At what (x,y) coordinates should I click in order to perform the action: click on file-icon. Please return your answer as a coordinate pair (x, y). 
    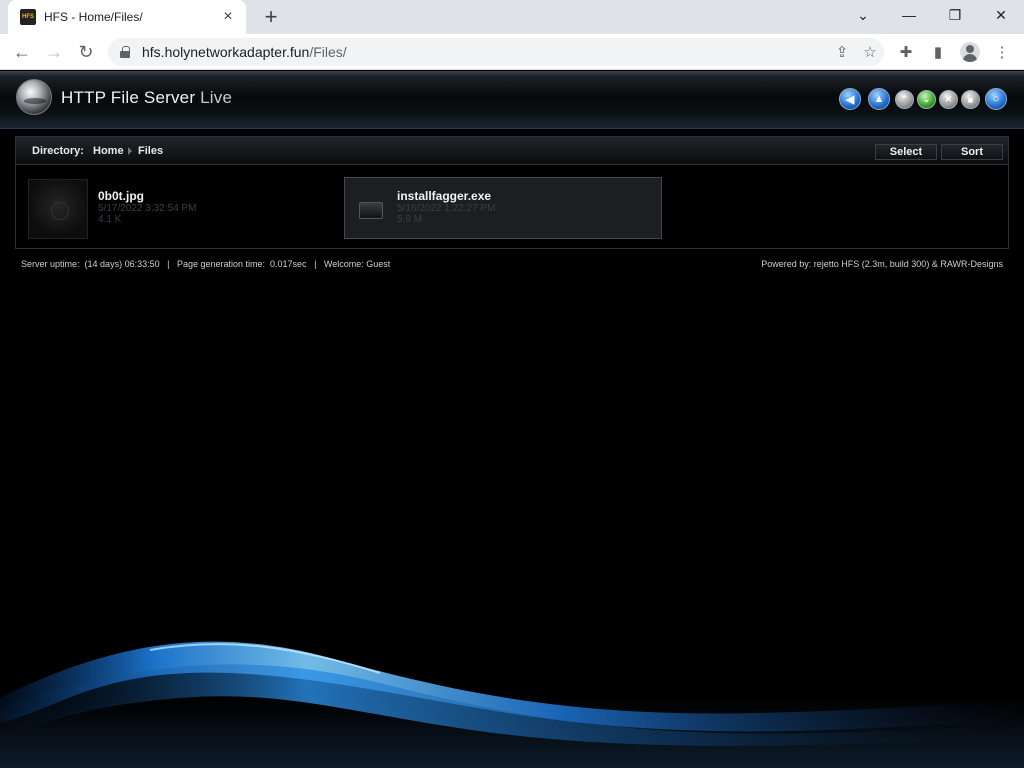
    Looking at the image, I should click on (371, 210).